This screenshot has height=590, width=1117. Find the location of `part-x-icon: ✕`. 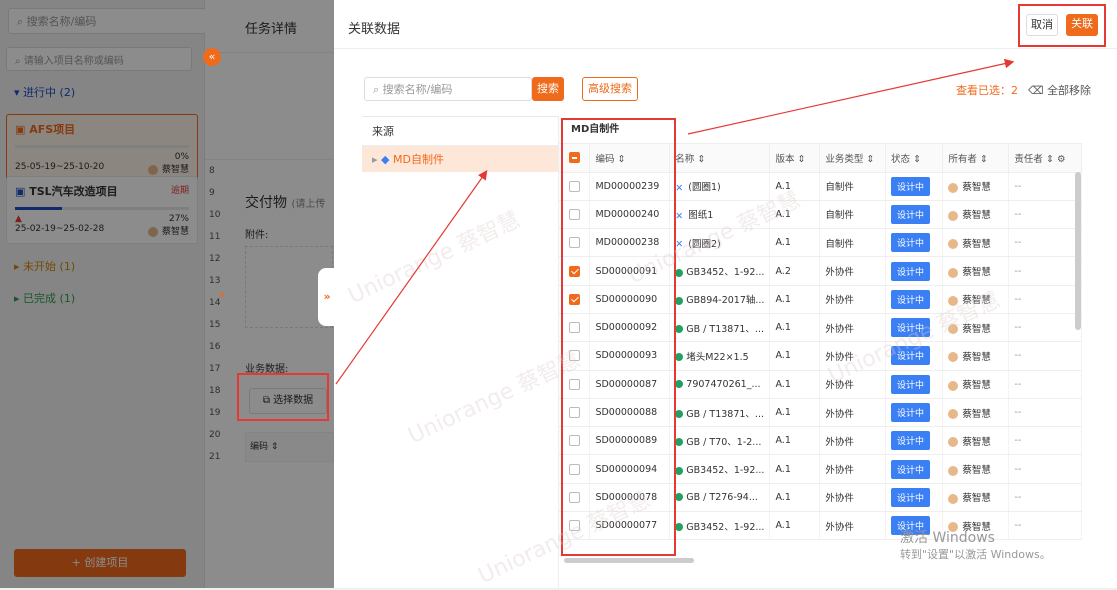

part-x-icon: ✕ is located at coordinates (679, 245).